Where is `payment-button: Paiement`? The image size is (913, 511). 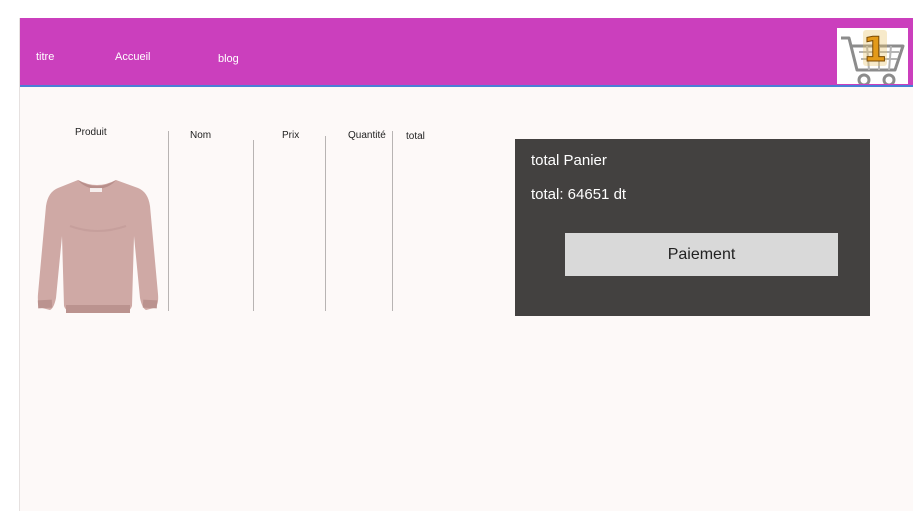 payment-button: Paiement is located at coordinates (701, 254).